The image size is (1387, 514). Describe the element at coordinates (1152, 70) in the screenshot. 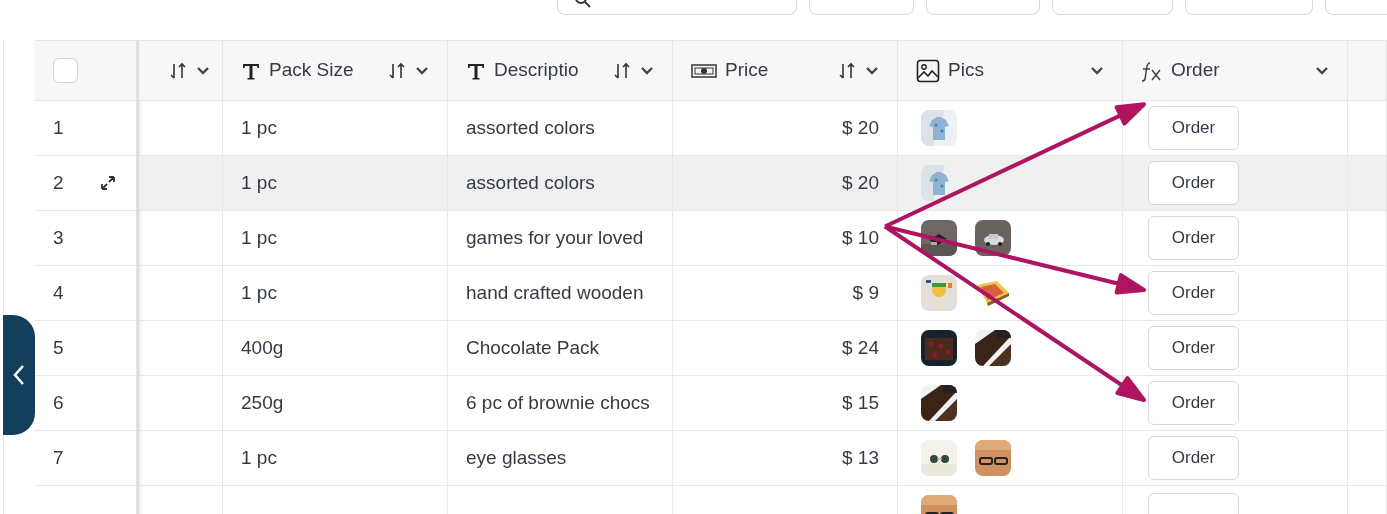

I see `formula-icon` at that location.